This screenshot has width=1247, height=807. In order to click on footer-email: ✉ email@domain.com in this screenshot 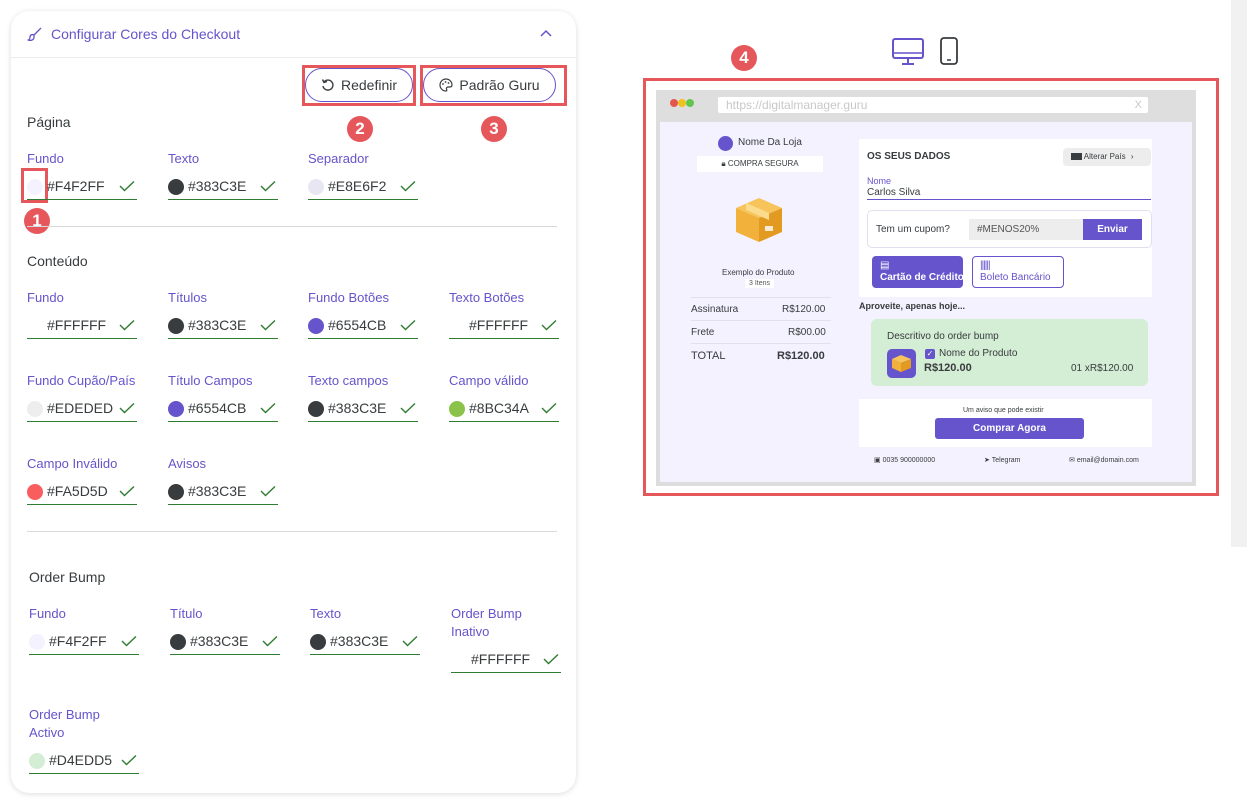, I will do `click(1104, 460)`.